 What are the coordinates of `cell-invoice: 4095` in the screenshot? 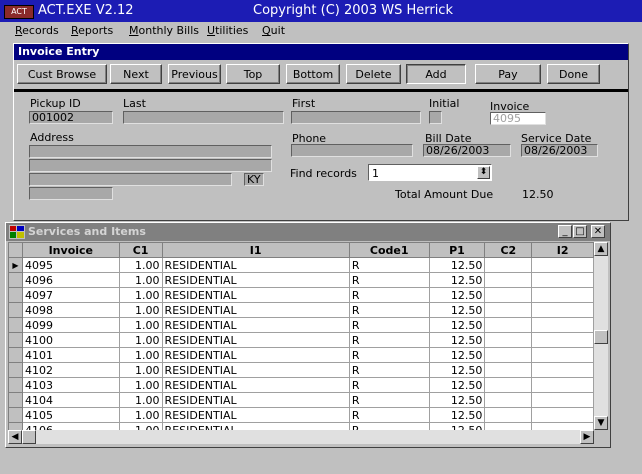 It's located at (70, 265).